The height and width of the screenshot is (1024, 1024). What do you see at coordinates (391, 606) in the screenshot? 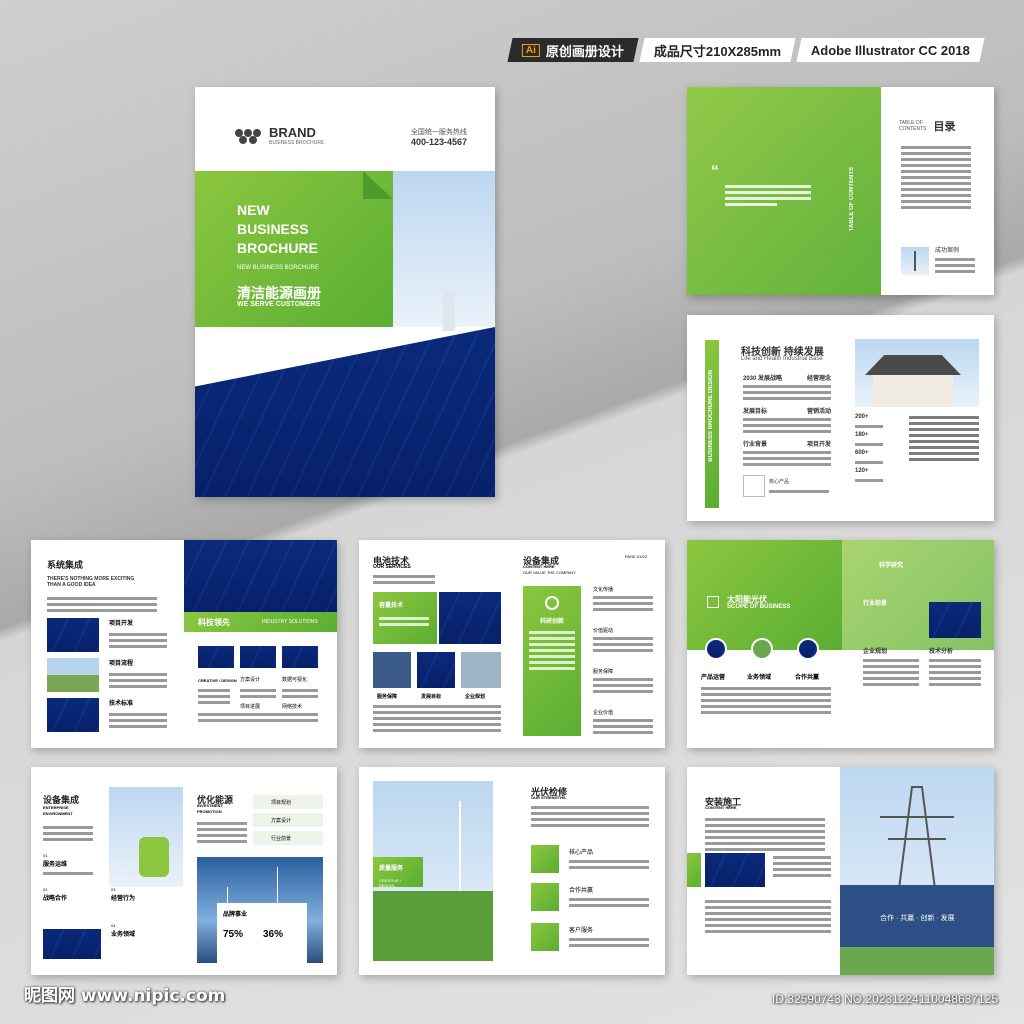
I see `box-label: 容量技术` at bounding box center [391, 606].